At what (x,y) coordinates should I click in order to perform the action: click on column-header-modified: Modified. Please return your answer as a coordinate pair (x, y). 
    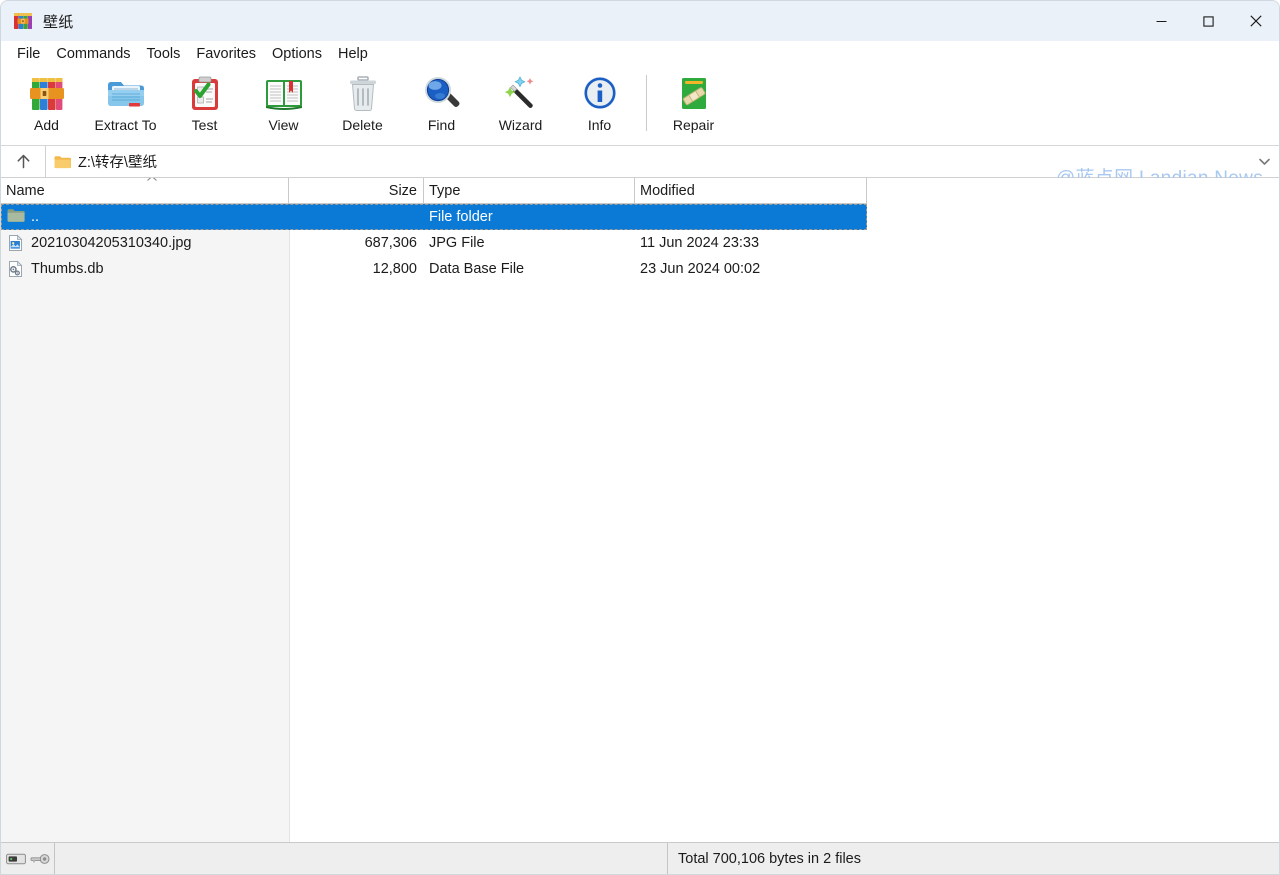
    Looking at the image, I should click on (751, 190).